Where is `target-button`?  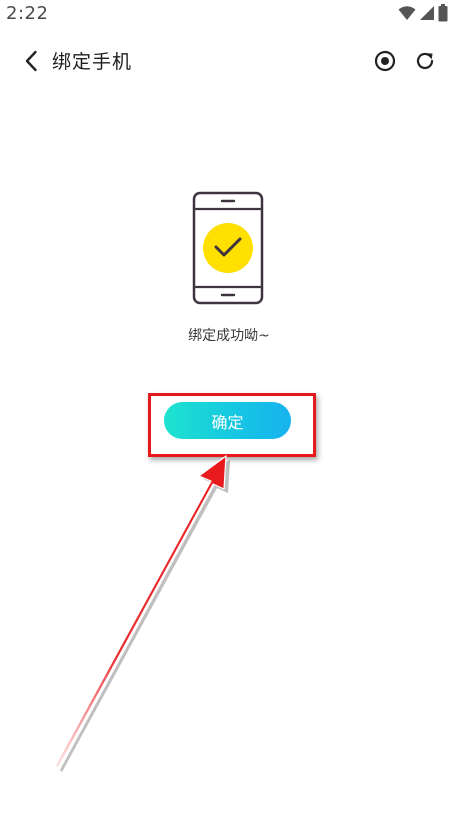 target-button is located at coordinates (385, 61).